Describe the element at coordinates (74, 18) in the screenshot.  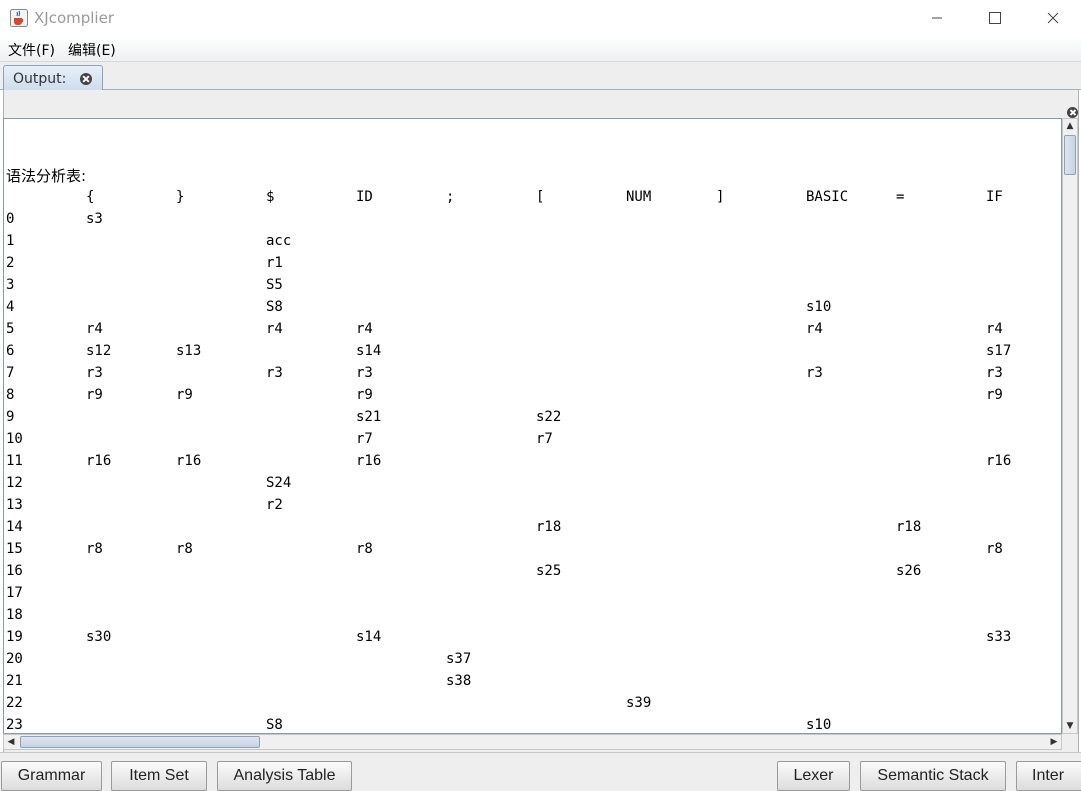
I see `window-title: XJcomplier` at that location.